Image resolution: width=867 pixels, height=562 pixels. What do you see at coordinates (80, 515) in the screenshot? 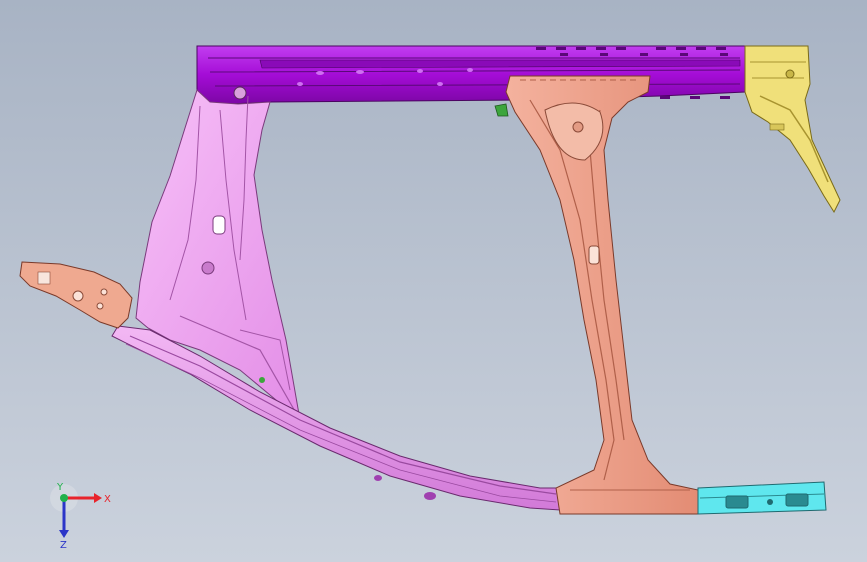
I see `axis-triad: X Y Z` at bounding box center [80, 515].